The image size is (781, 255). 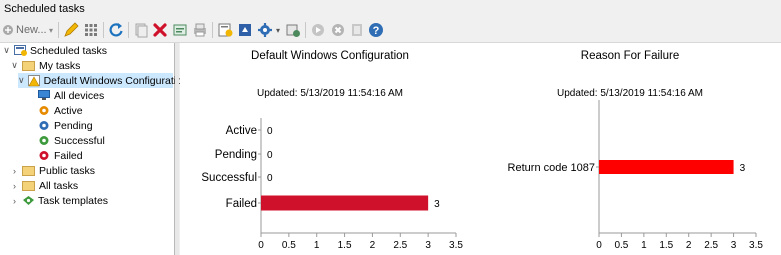 I want to click on gear-pending-icon, so click(x=44, y=125).